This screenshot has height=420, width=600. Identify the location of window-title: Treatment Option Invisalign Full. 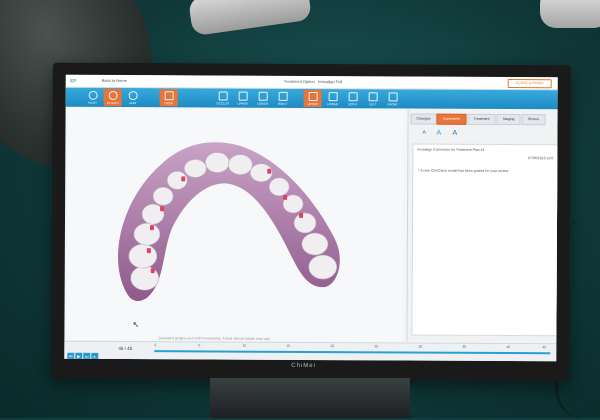
(313, 81).